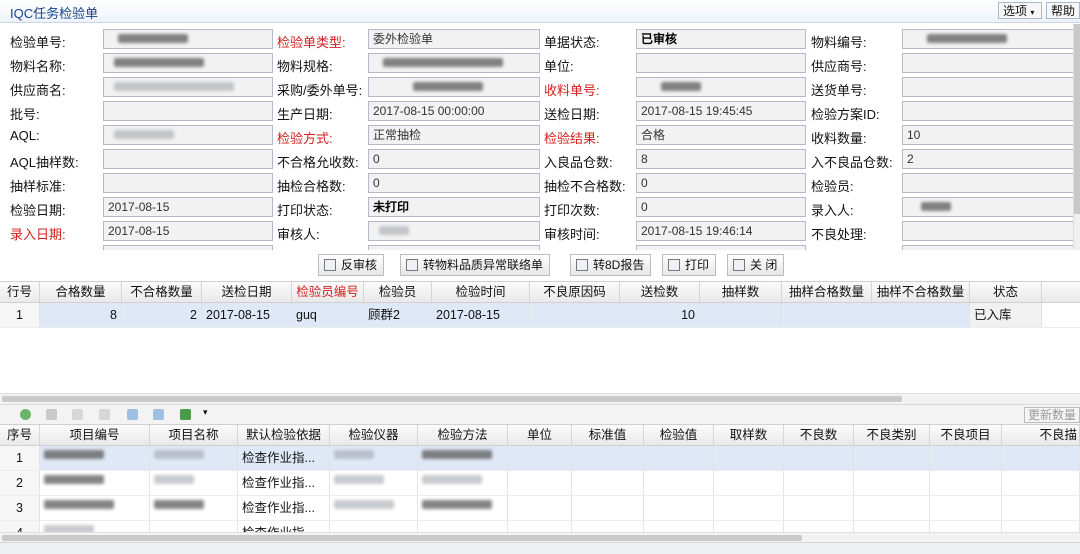 Image resolution: width=1080 pixels, height=554 pixels. What do you see at coordinates (1077, 119) in the screenshot?
I see `form-scrollbar-thumb` at bounding box center [1077, 119].